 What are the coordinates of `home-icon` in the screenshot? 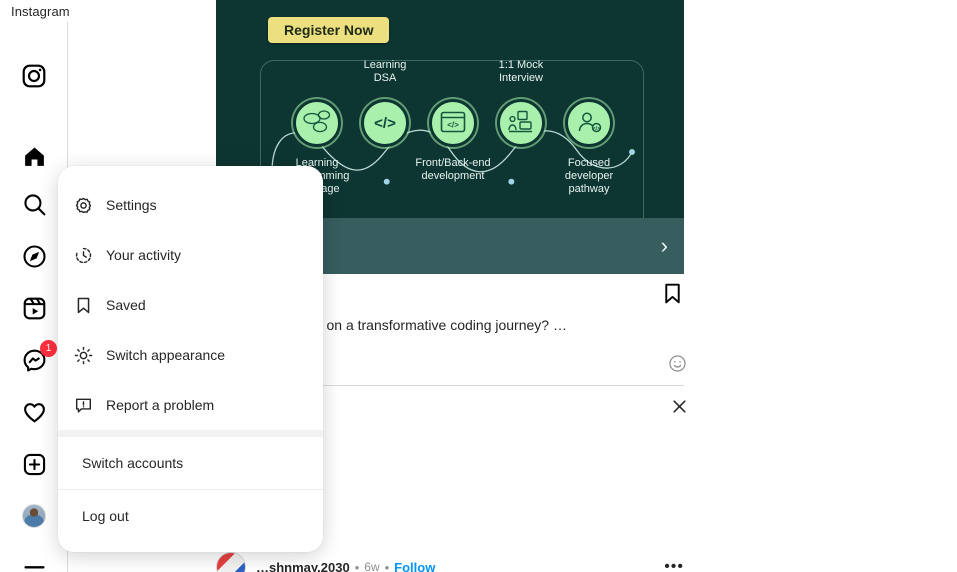 It's located at (34, 156).